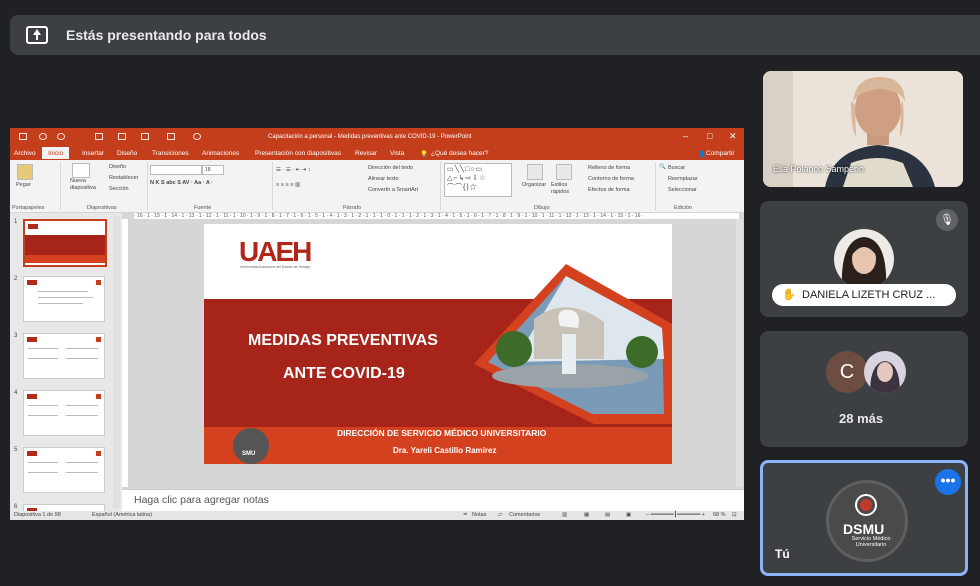 This screenshot has width=980, height=586. Describe the element at coordinates (16, 393) in the screenshot. I see `thumbnail-number: 4` at that location.